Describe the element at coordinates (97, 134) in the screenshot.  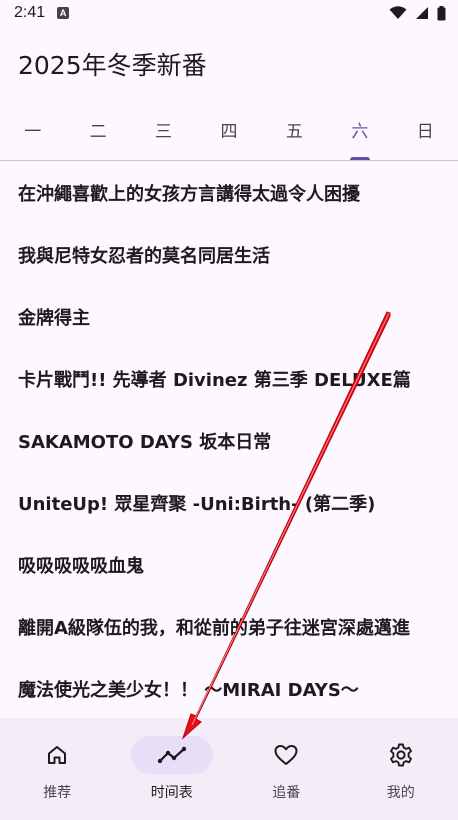
I see `tab-weekday-2: 二` at that location.